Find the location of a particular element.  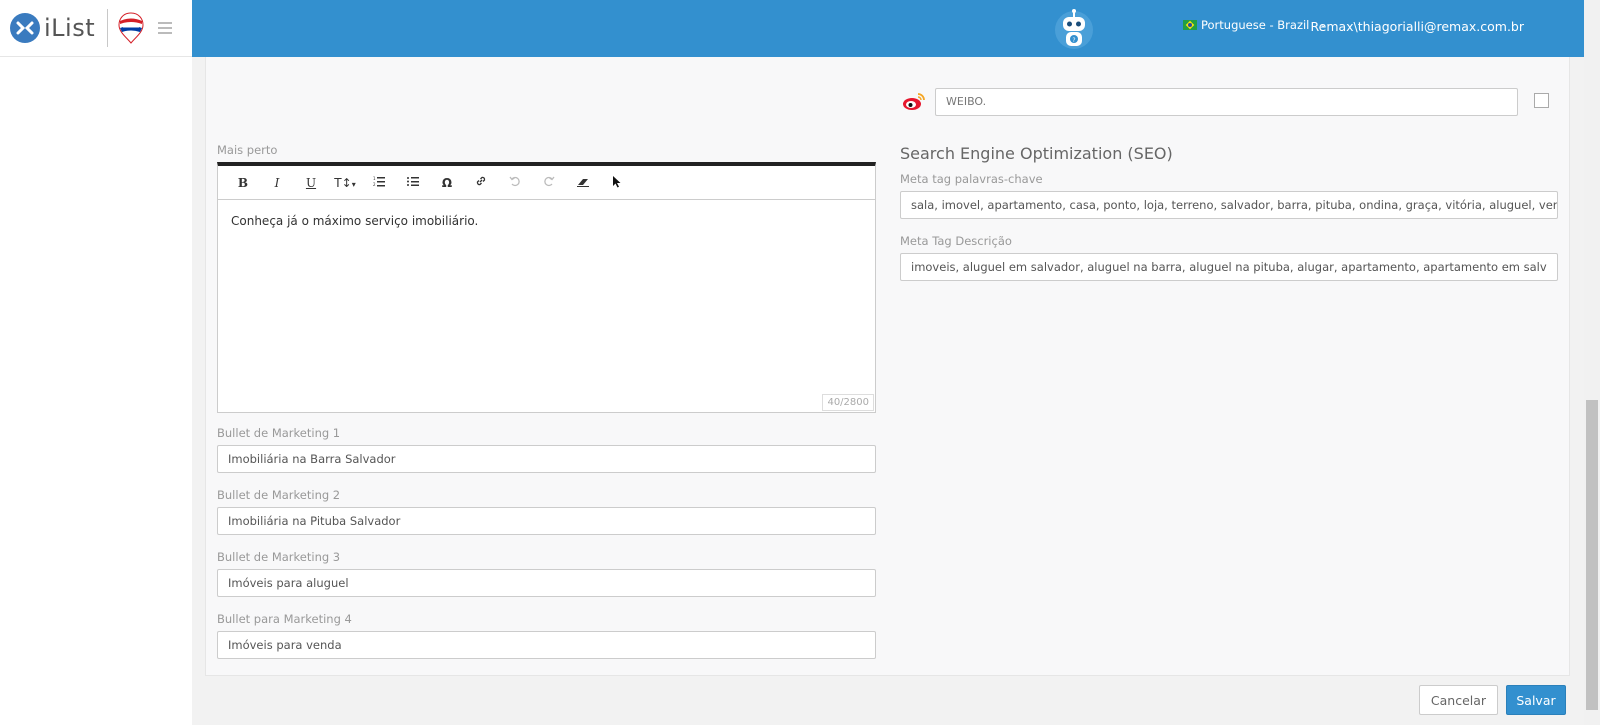

brazil-flag-icon is located at coordinates (1190, 25).